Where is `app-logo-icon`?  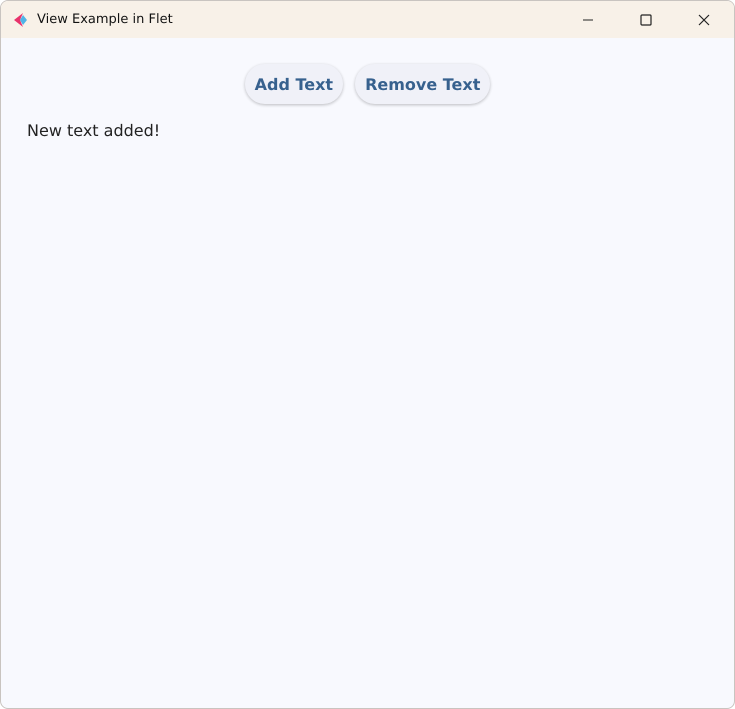
app-logo-icon is located at coordinates (20, 20).